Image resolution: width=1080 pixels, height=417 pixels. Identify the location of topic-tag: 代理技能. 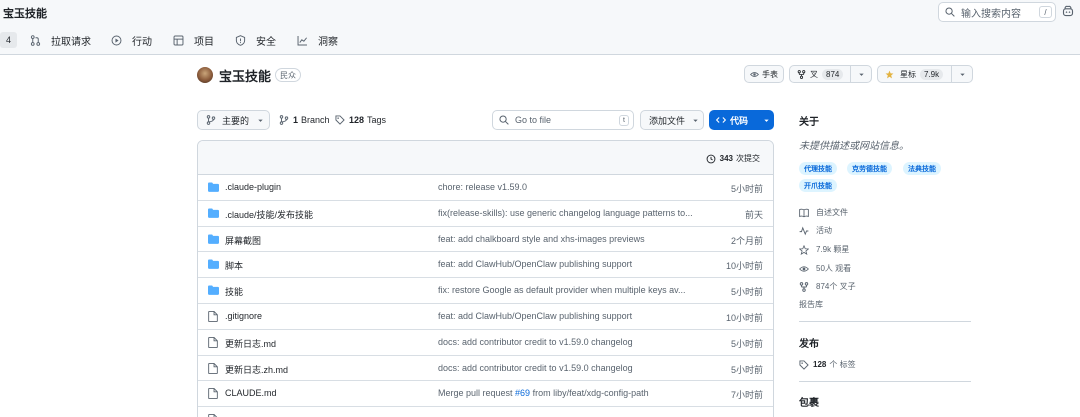
(818, 168).